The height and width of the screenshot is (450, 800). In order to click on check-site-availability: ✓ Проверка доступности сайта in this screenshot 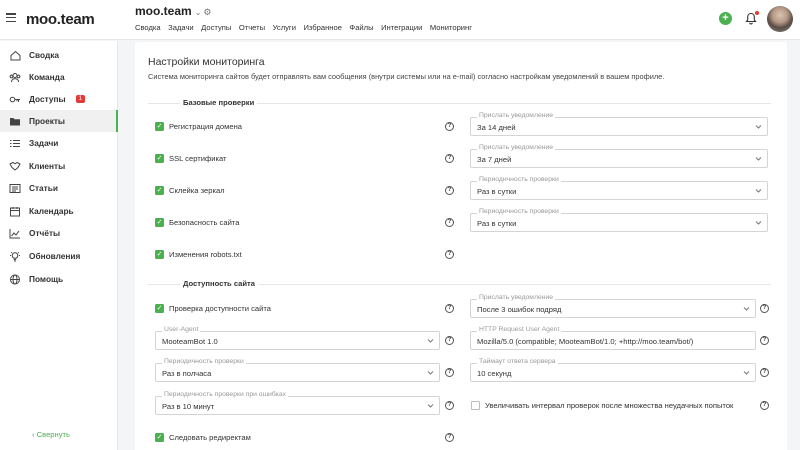, I will do `click(213, 308)`.